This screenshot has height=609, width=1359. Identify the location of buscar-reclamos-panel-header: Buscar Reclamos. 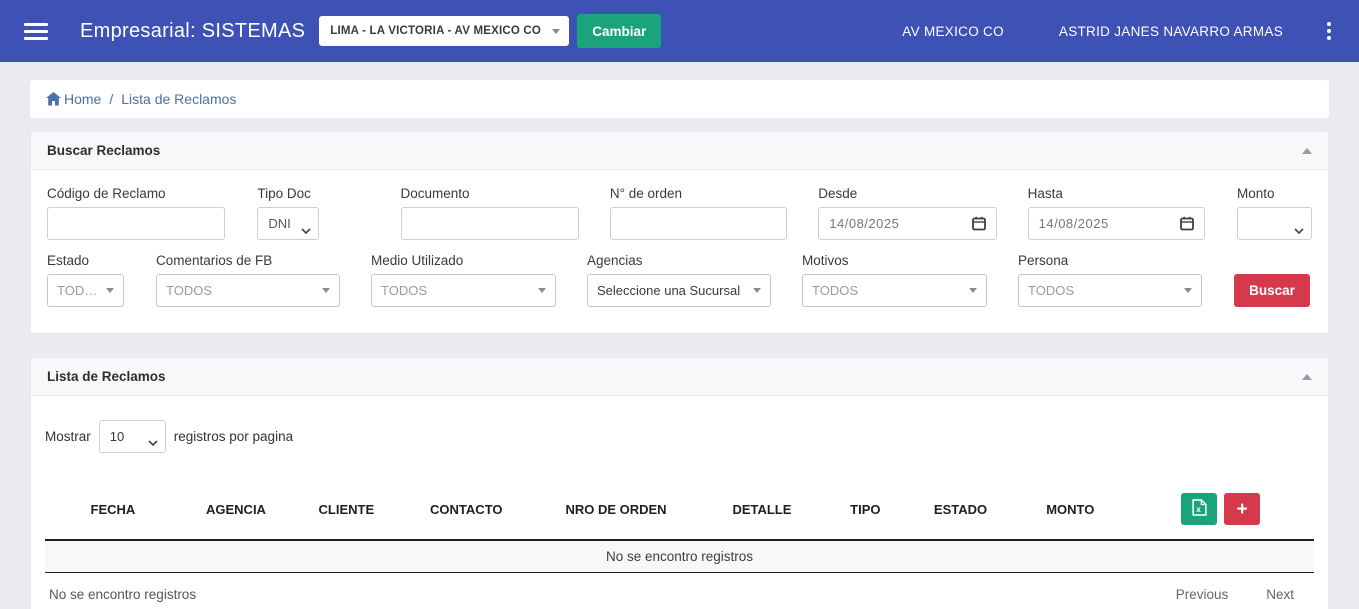
(679, 151).